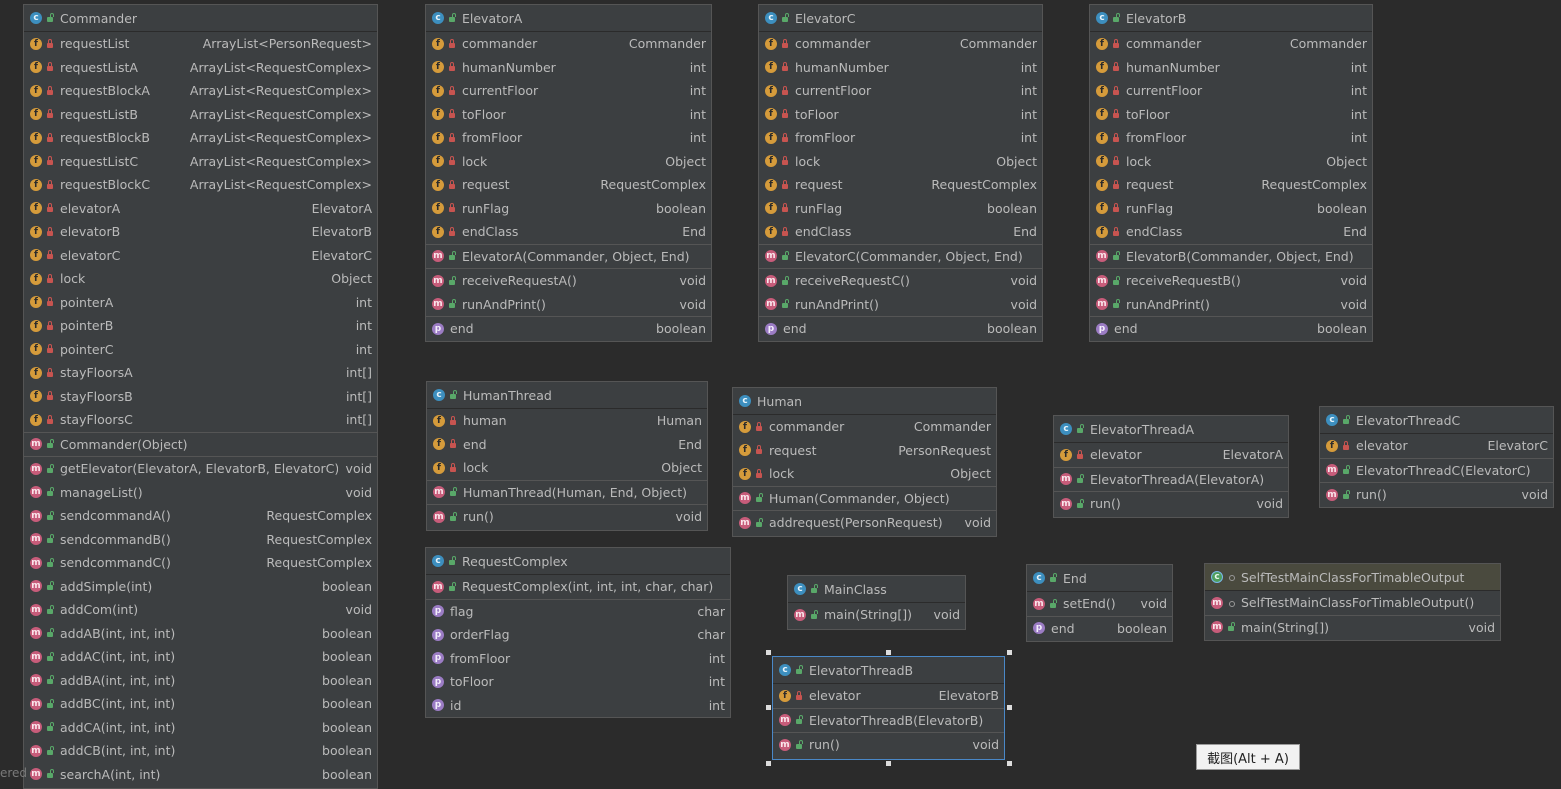 This screenshot has height=789, width=1561. What do you see at coordinates (578, 612) in the screenshot?
I see `member-row: p flag char` at bounding box center [578, 612].